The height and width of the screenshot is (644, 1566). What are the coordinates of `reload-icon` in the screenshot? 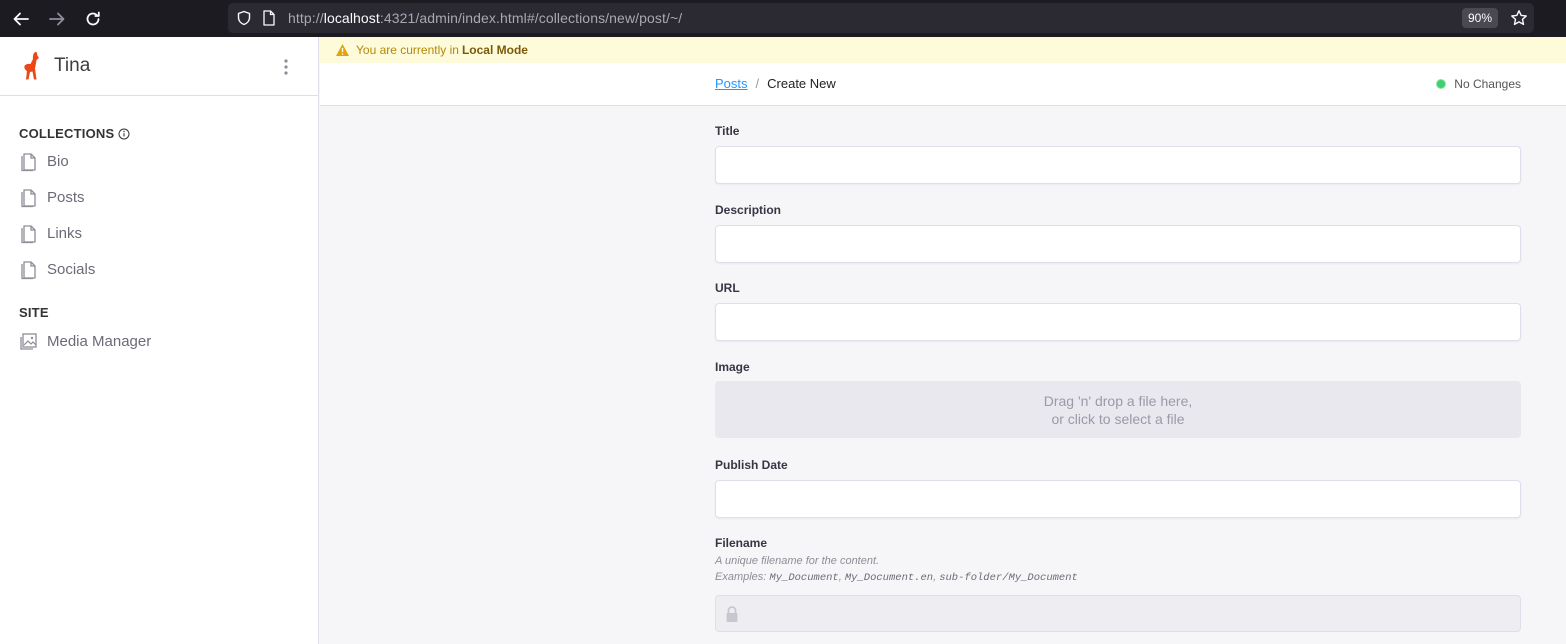 It's located at (93, 18).